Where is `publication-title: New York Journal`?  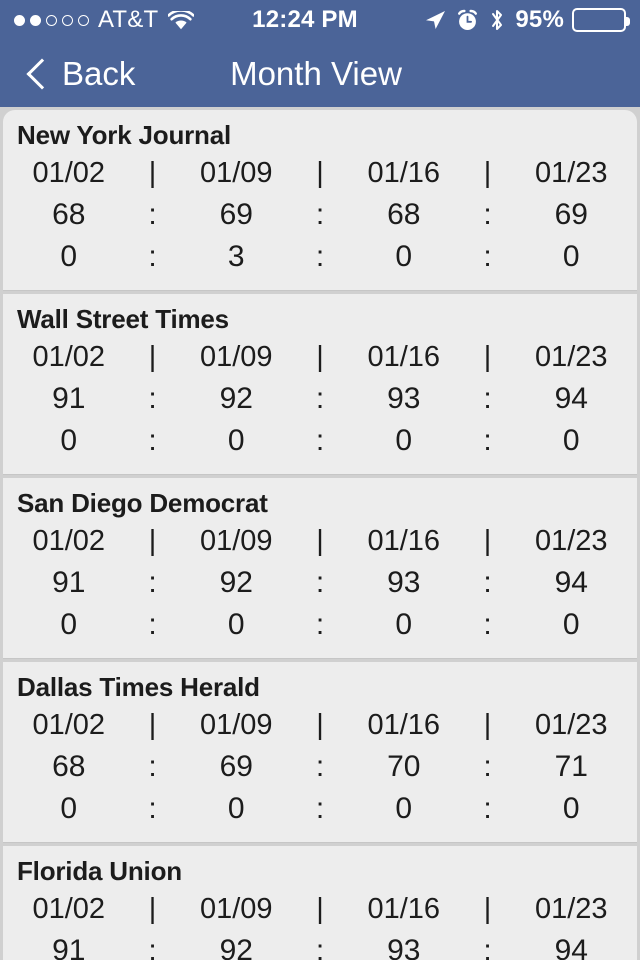
publication-title: New York Journal is located at coordinates (124, 135).